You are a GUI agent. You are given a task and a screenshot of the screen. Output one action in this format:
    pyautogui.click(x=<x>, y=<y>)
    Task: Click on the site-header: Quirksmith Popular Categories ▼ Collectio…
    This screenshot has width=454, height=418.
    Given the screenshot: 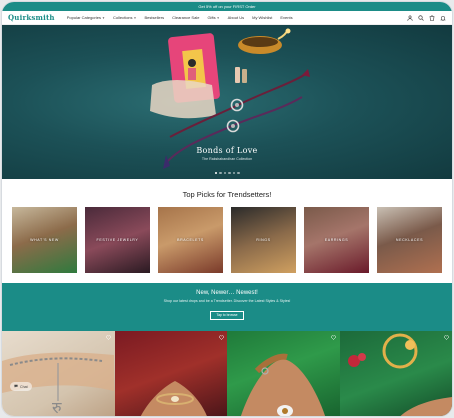 What is the action you would take?
    pyautogui.click(x=227, y=18)
    